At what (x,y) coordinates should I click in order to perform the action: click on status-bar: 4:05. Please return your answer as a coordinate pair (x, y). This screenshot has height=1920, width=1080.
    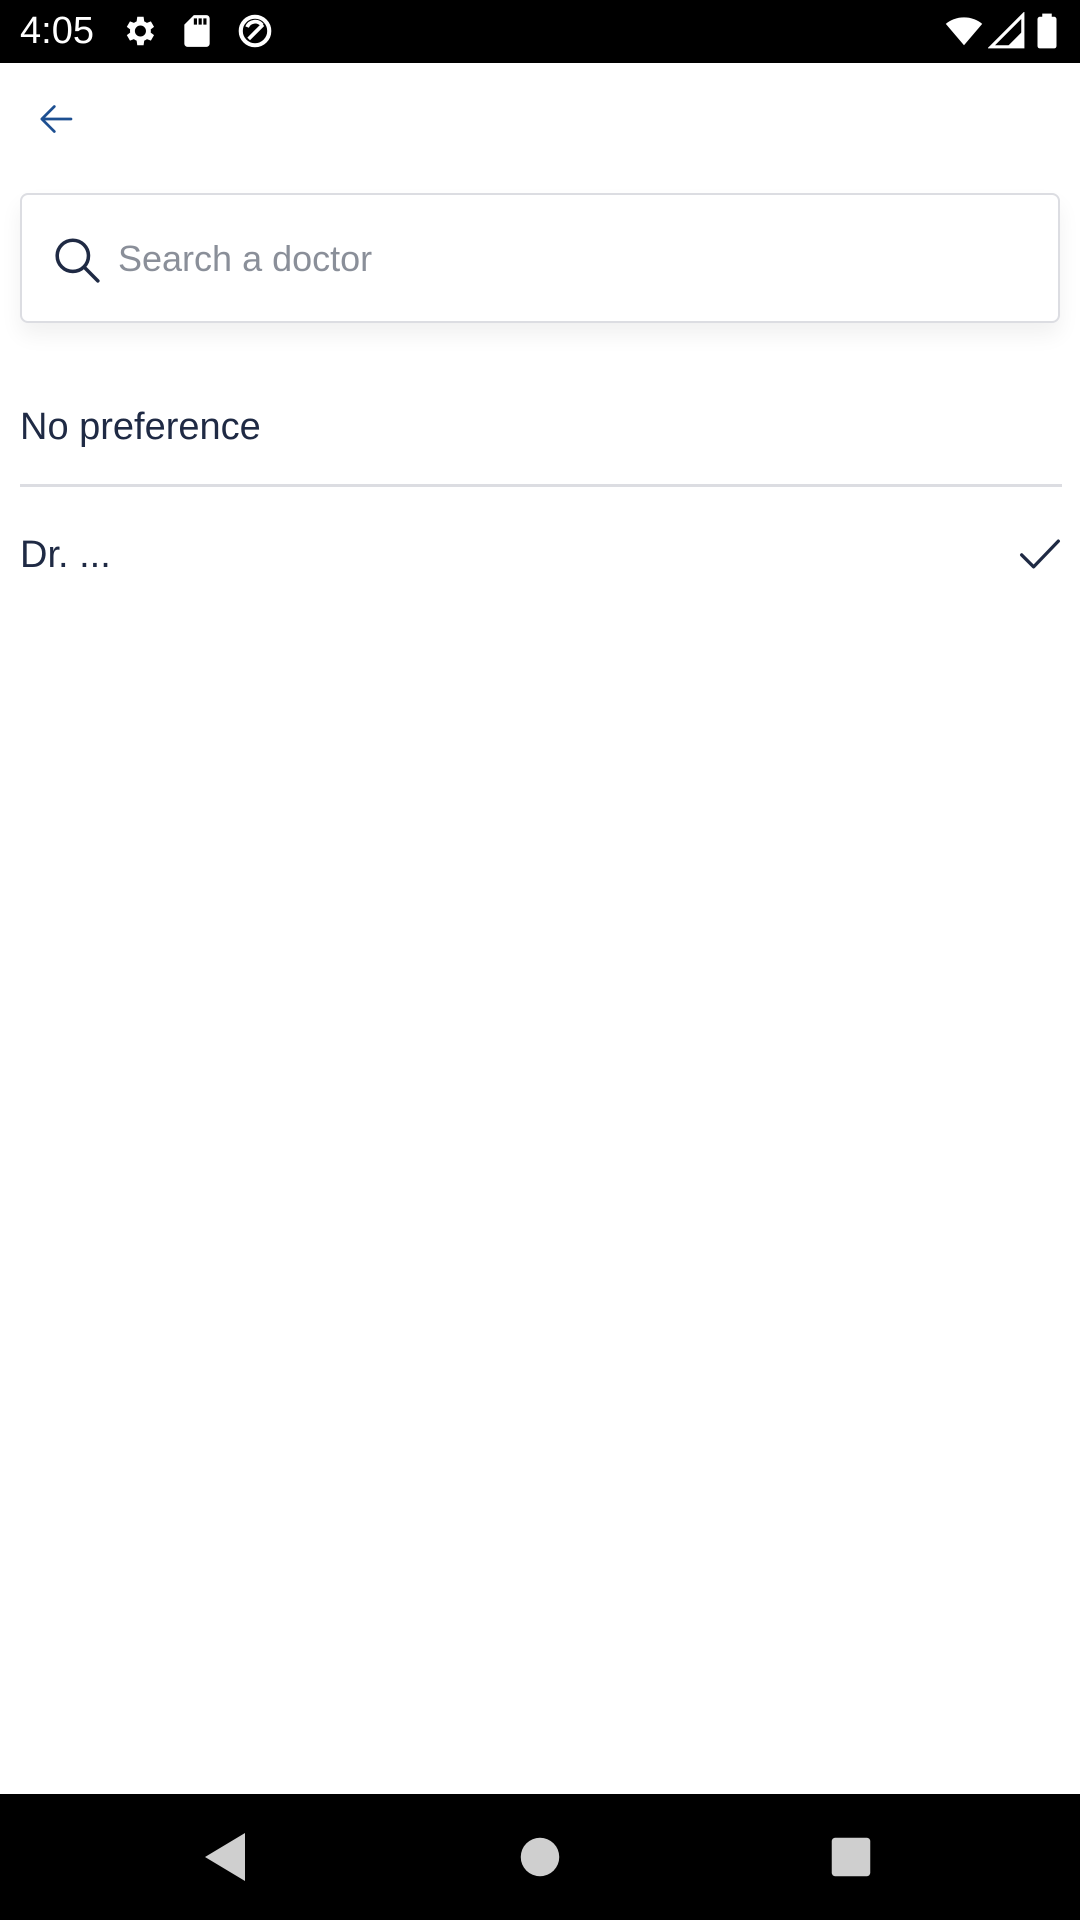
    Looking at the image, I should click on (540, 31).